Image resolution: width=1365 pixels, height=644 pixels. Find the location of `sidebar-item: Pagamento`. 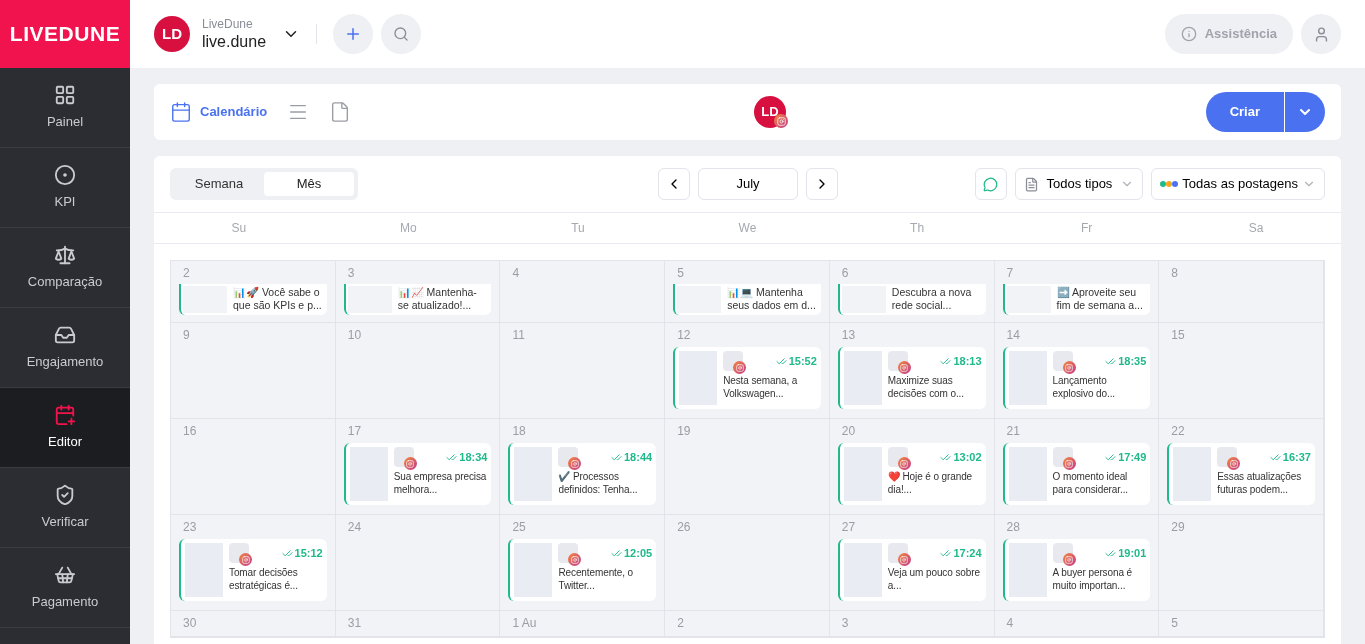

sidebar-item: Pagamento is located at coordinates (65, 588).